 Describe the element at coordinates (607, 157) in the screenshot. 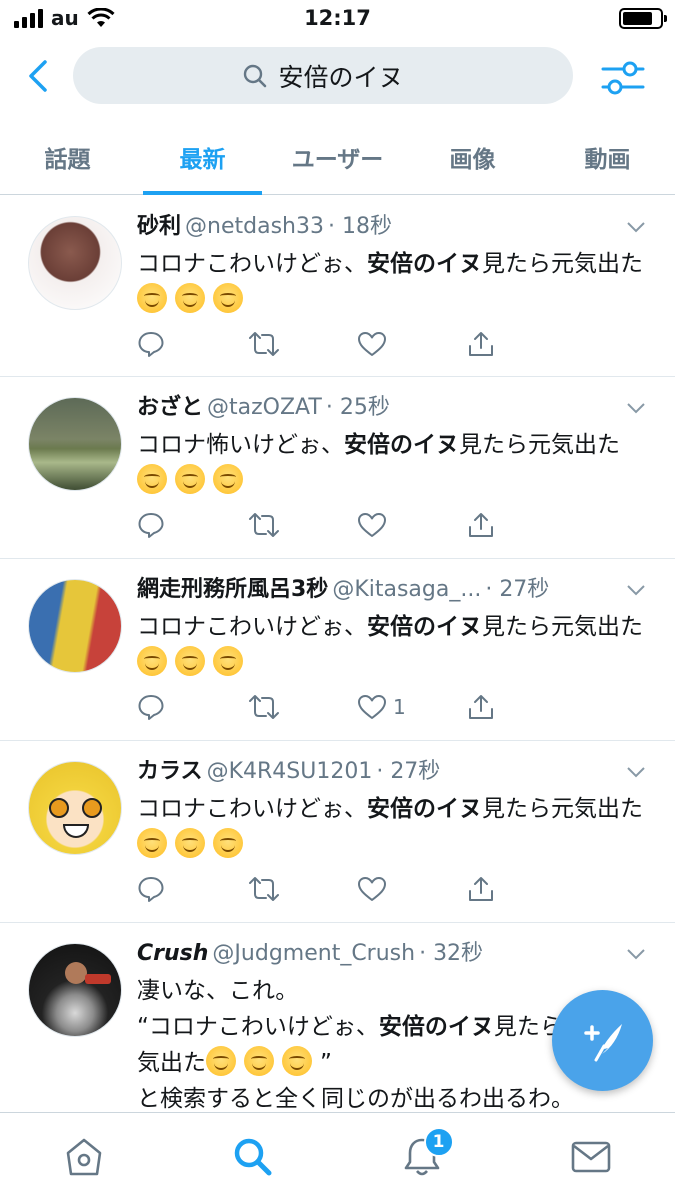

I see `tab-videos: 動画` at that location.